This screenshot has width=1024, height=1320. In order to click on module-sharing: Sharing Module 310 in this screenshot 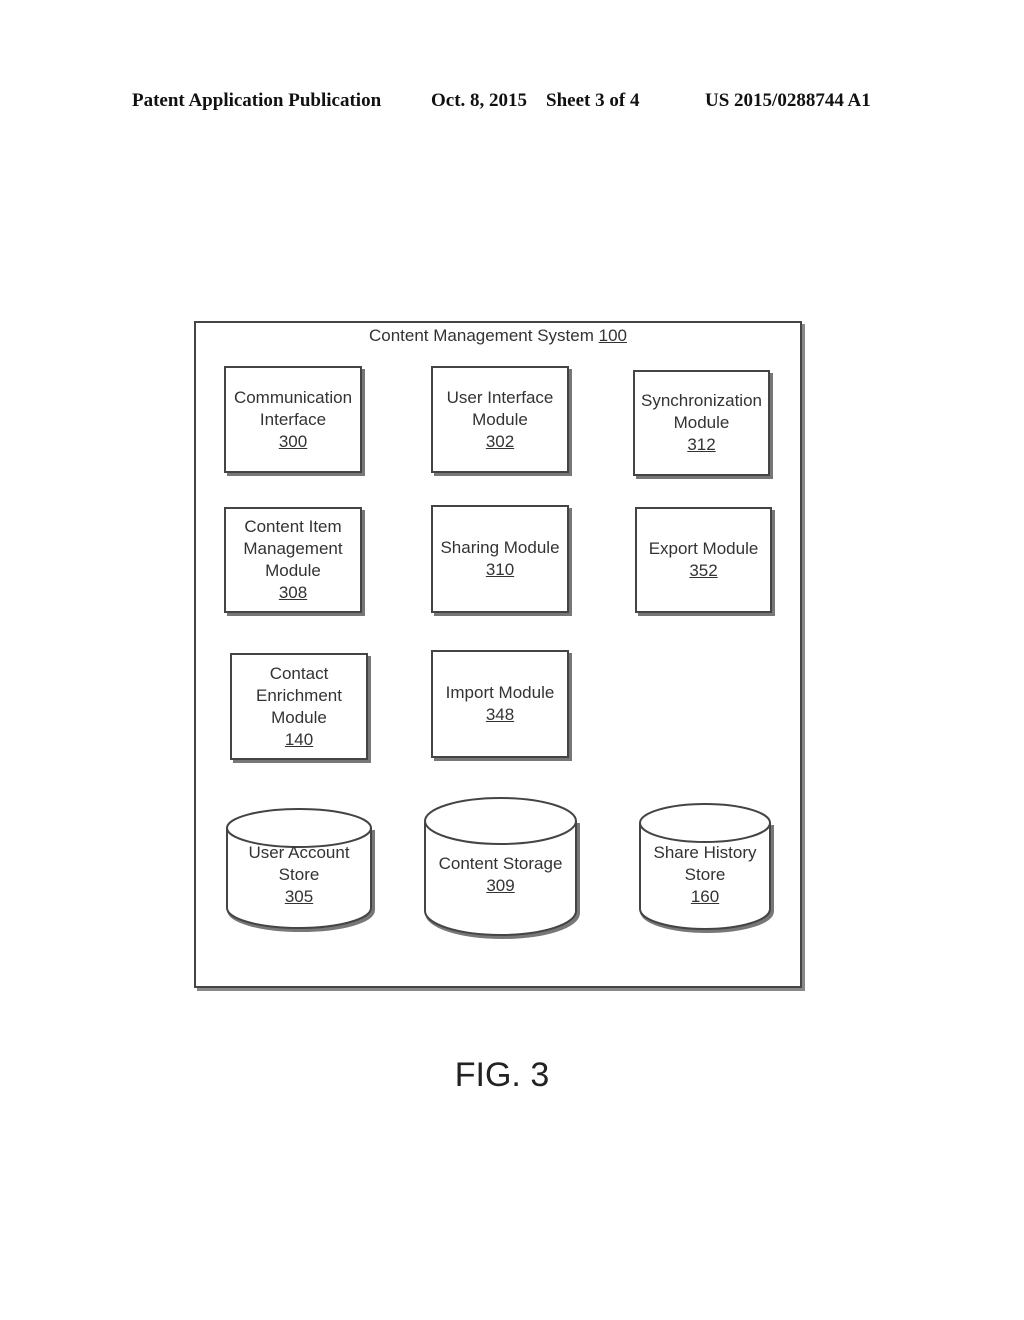, I will do `click(500, 559)`.